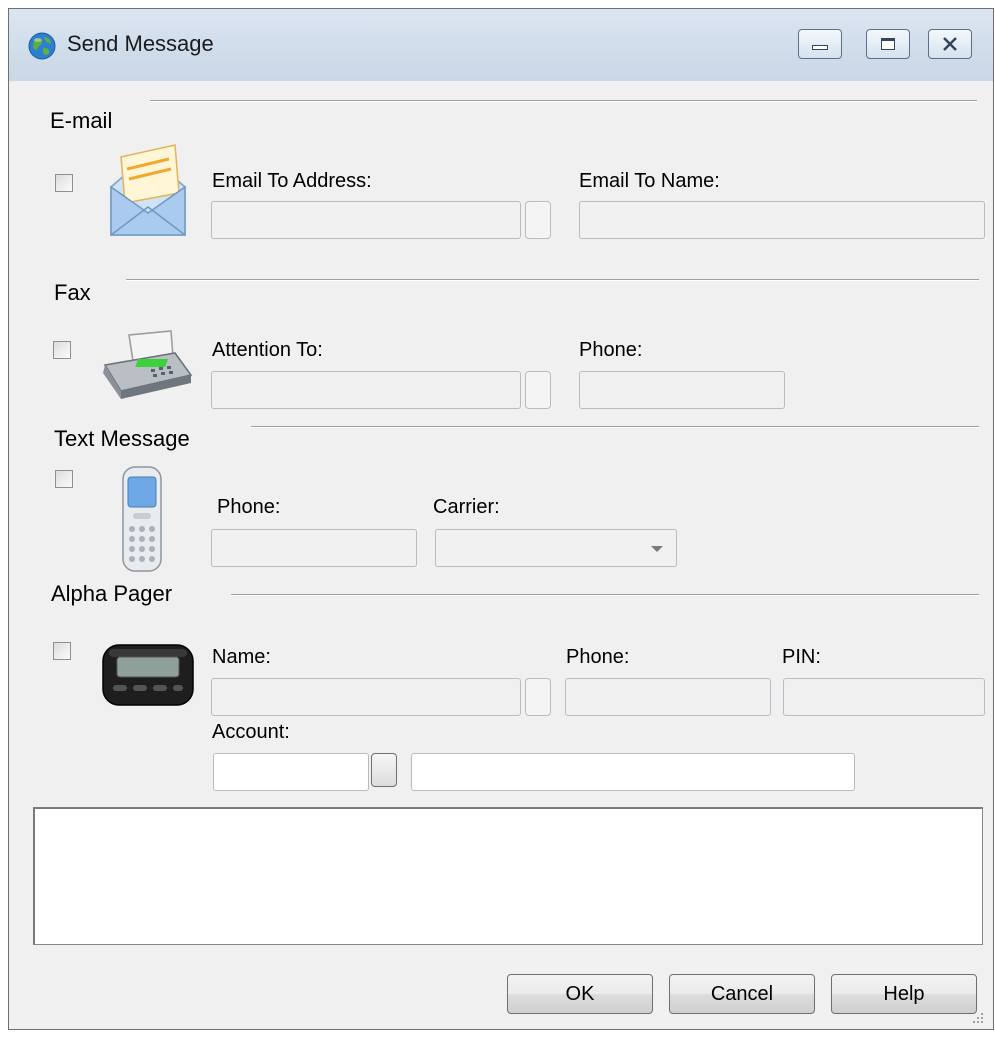 The image size is (995, 1039). Describe the element at coordinates (64, 479) in the screenshot. I see `text-message-enable-checkbox` at that location.